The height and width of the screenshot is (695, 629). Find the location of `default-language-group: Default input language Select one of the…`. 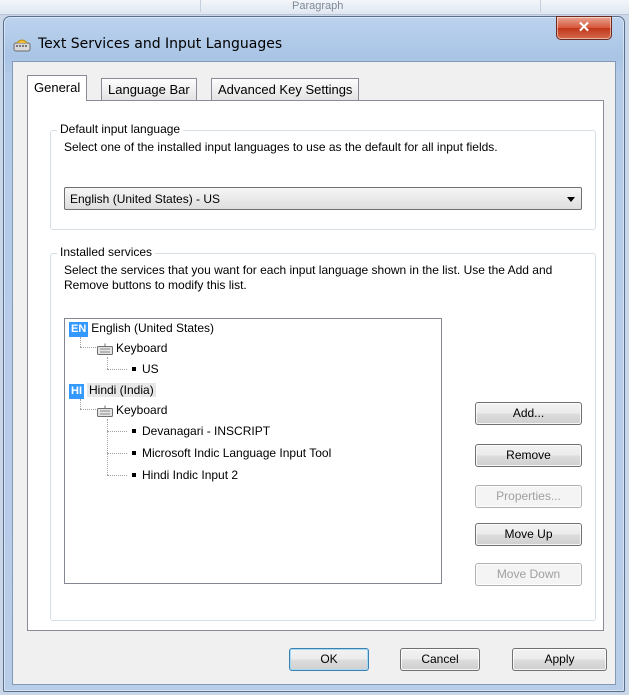

default-language-group: Default input language Select one of the… is located at coordinates (323, 176).